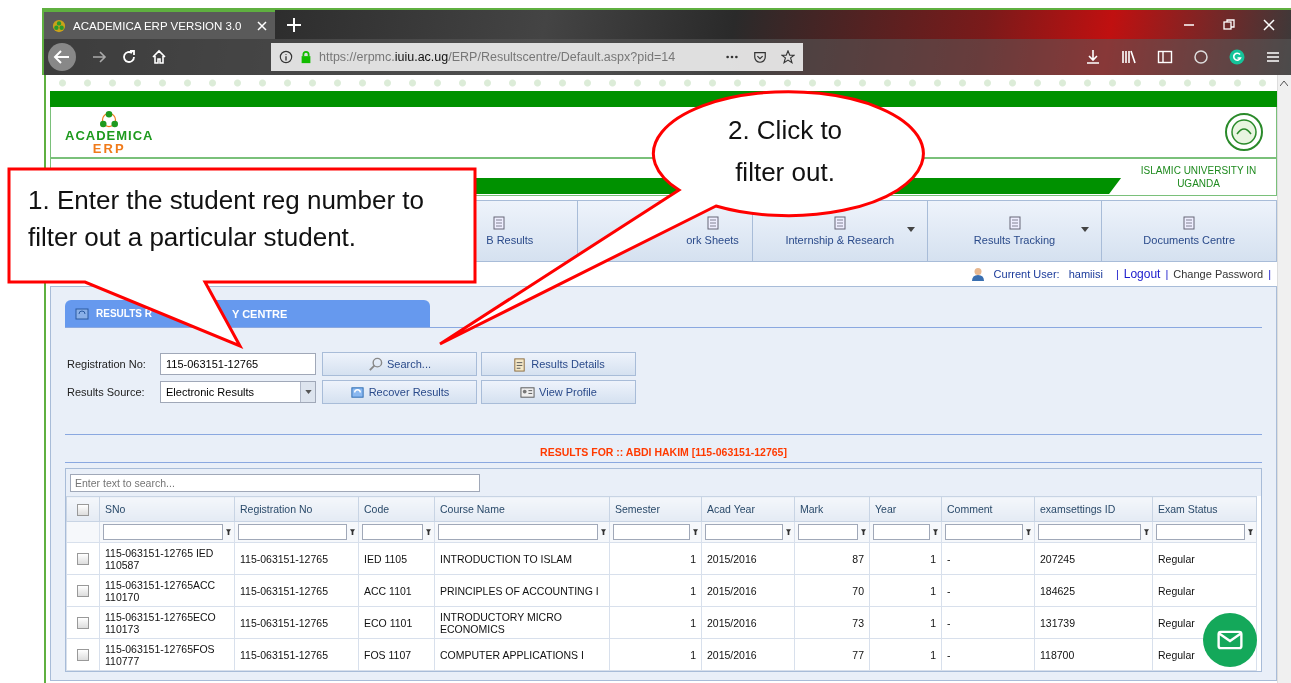 The image size is (1291, 683). I want to click on g-icon, so click(1237, 57).